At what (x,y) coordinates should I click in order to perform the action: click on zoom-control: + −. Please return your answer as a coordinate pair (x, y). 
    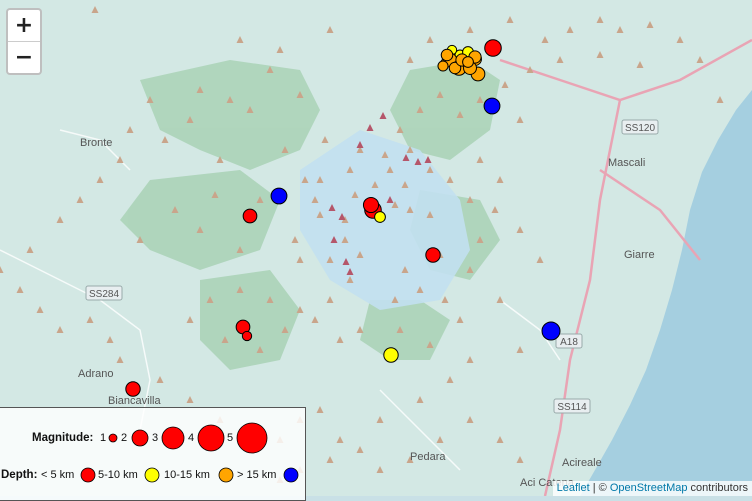
    Looking at the image, I should click on (24, 41).